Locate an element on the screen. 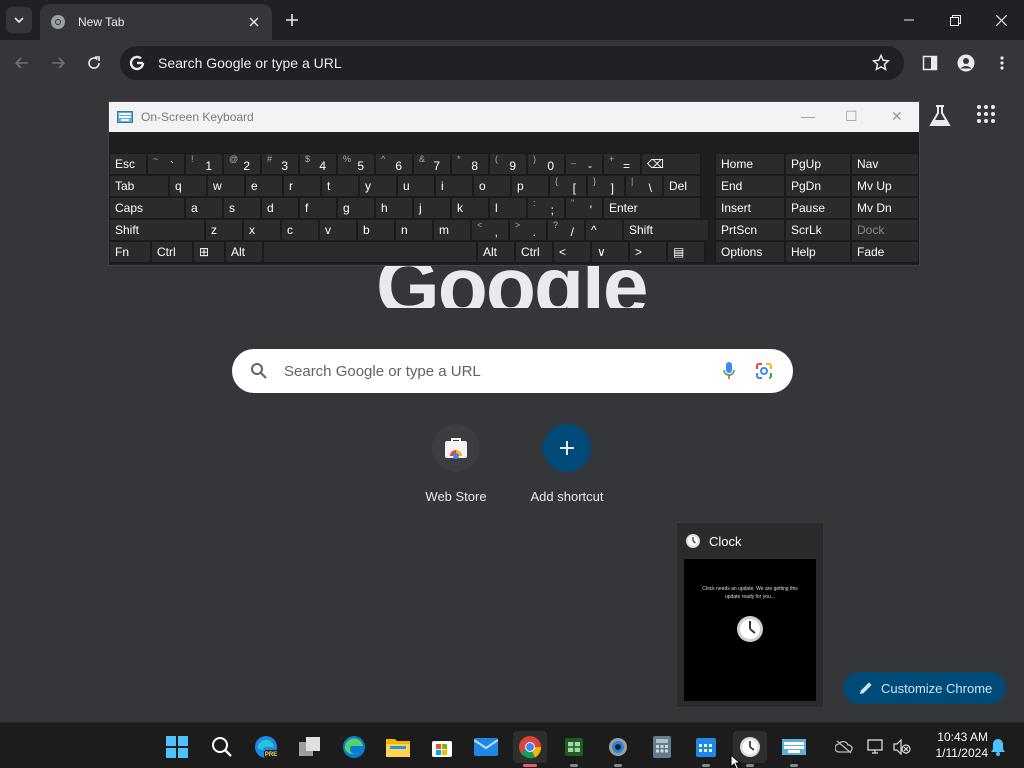  network-tray is located at coordinates (876, 747).